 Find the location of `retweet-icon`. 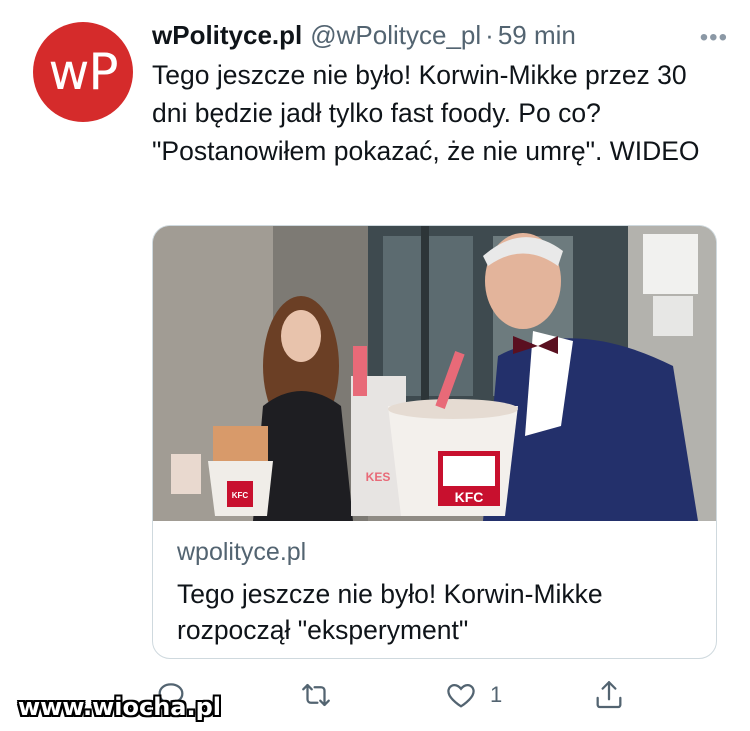

retweet-icon is located at coordinates (316, 695).